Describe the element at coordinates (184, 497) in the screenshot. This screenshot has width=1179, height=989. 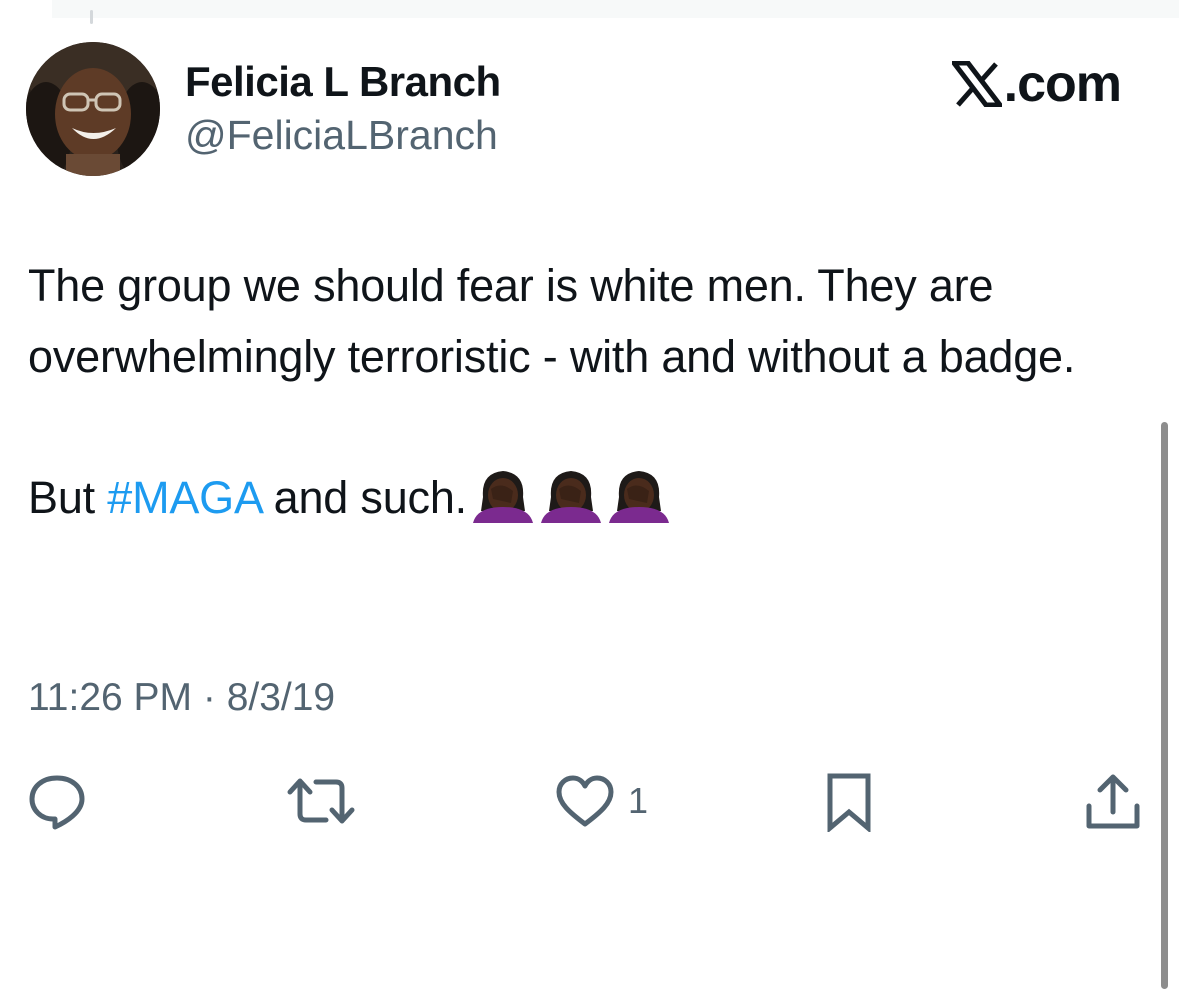
I see `hashtag-link: #MAGA` at that location.